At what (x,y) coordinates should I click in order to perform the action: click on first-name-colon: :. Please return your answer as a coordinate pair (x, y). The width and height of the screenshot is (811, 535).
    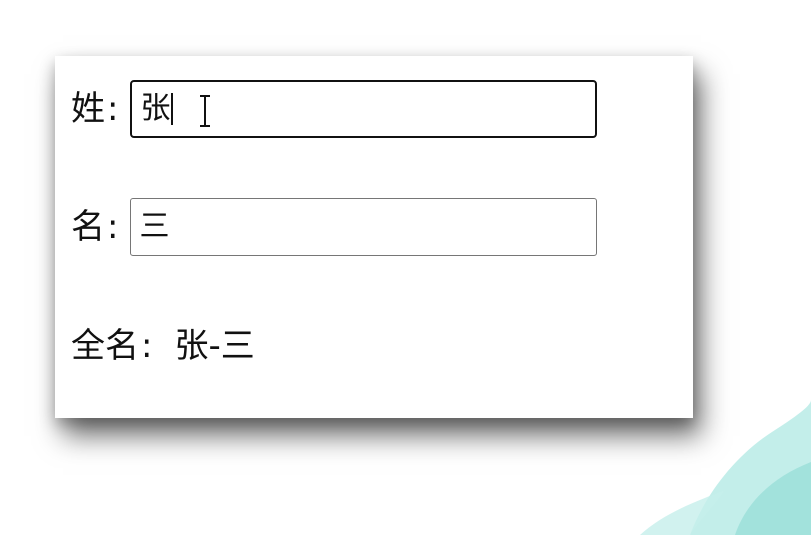
    Looking at the image, I should click on (113, 227).